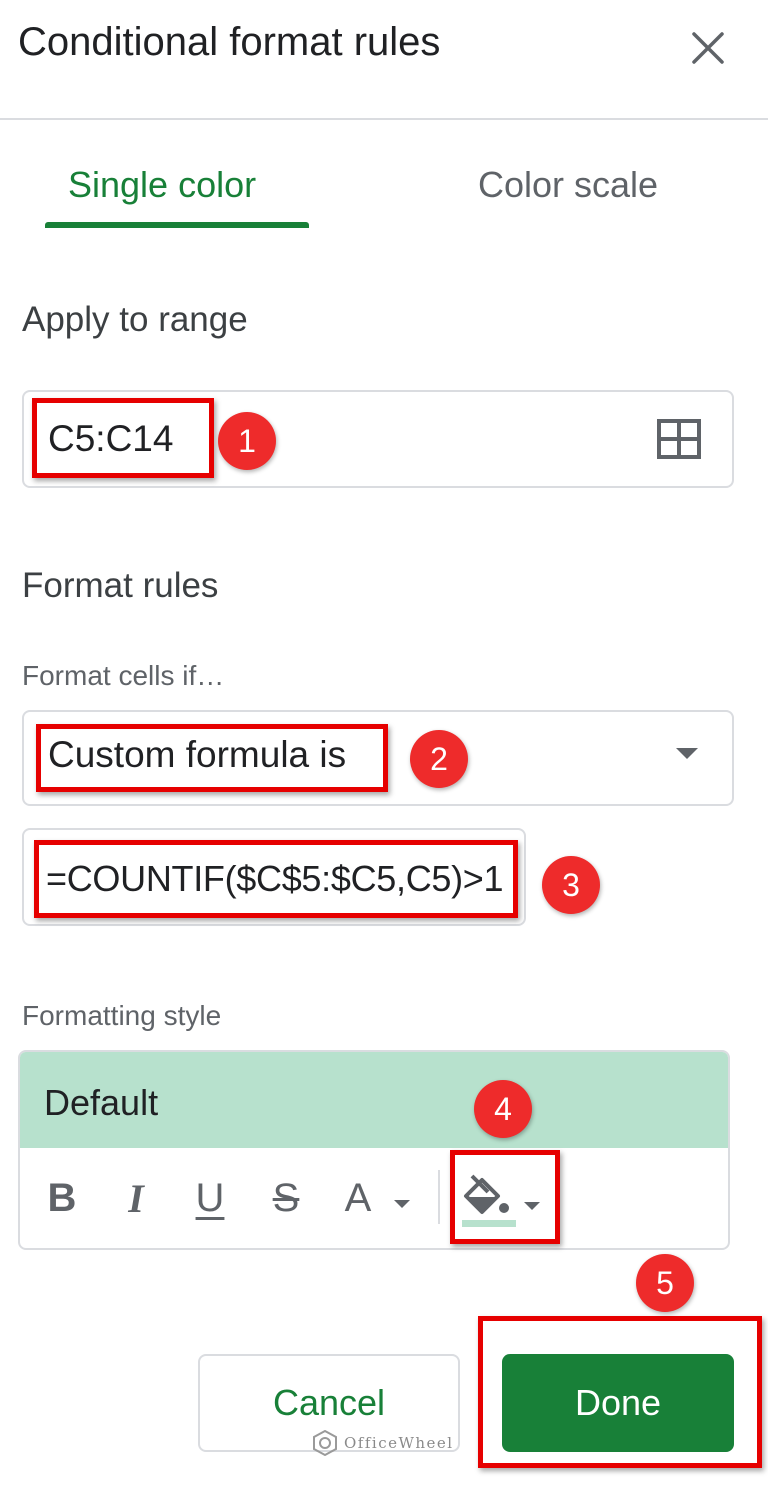 The height and width of the screenshot is (1486, 768). Describe the element at coordinates (286, 1198) in the screenshot. I see `strikethrough-button: S` at that location.